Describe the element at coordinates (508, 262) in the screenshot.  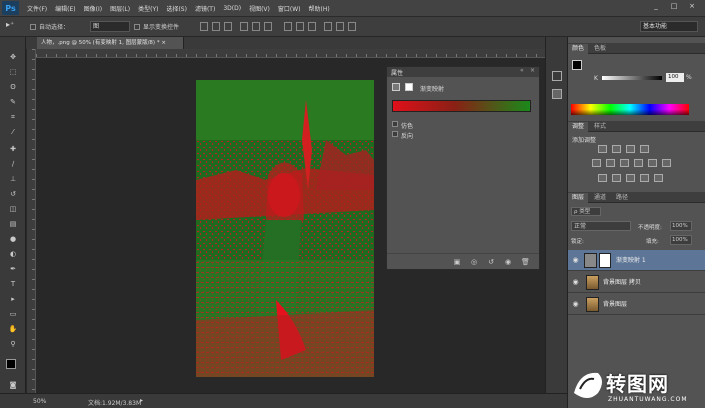
I see `visibility-icon: ◉` at that location.